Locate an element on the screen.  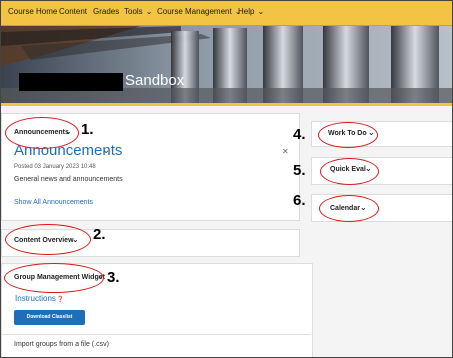
divider is located at coordinates (156, 334).